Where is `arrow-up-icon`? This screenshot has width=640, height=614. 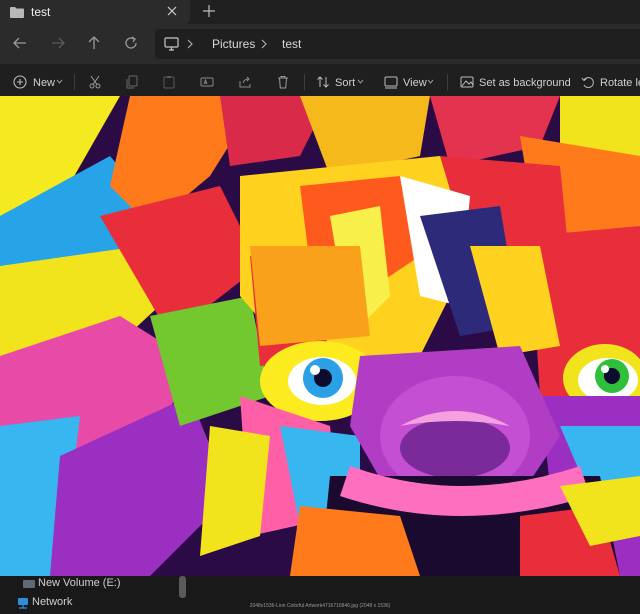
arrow-up-icon is located at coordinates (94, 43).